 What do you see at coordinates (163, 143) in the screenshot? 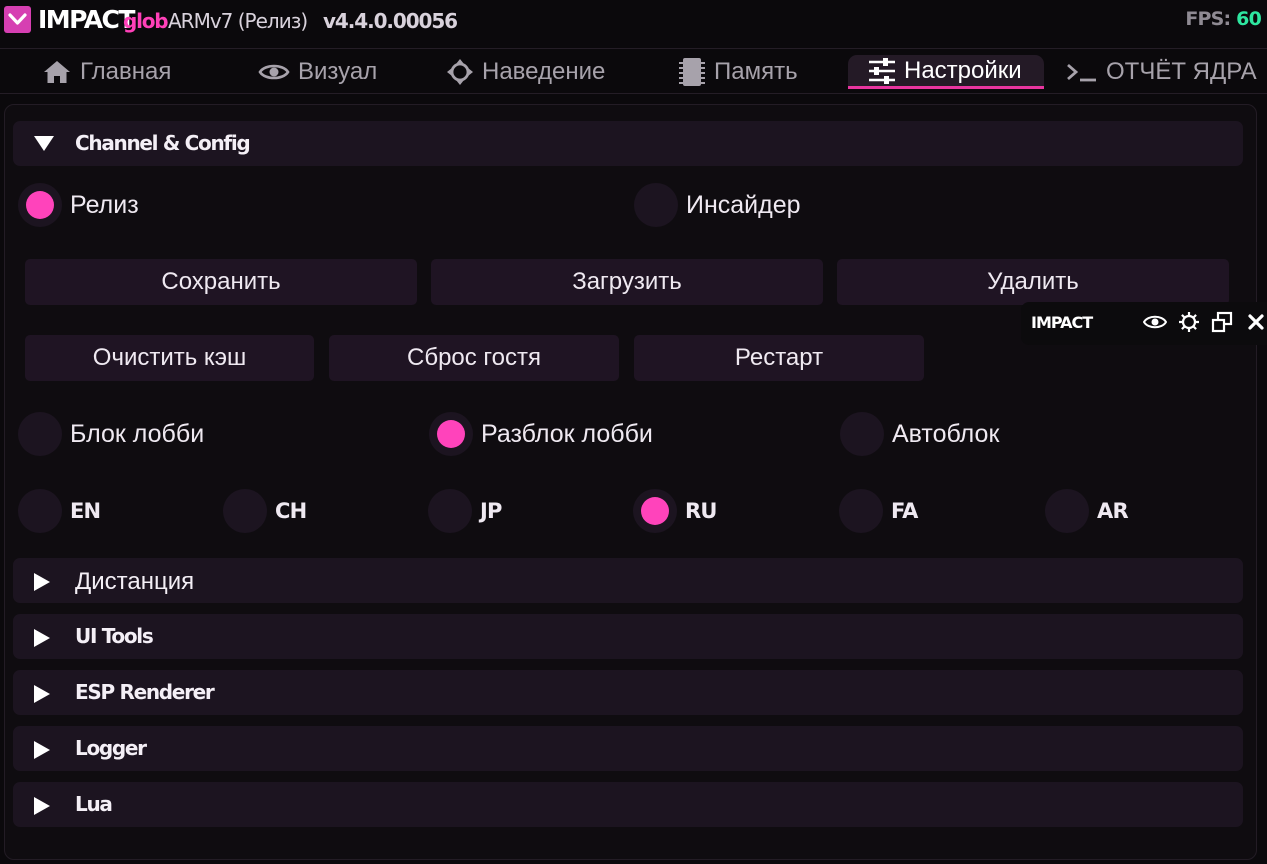
I see `section-title: Channel & Config` at bounding box center [163, 143].